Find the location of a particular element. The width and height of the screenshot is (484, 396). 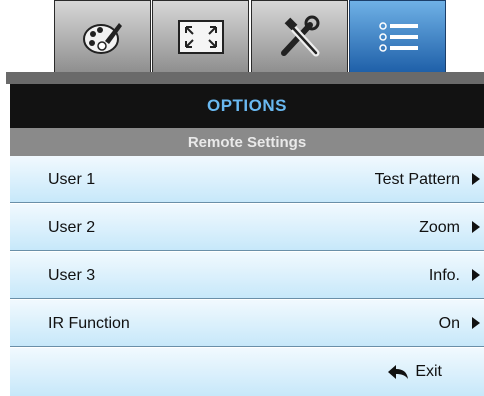

row-value: On is located at coordinates (449, 323).